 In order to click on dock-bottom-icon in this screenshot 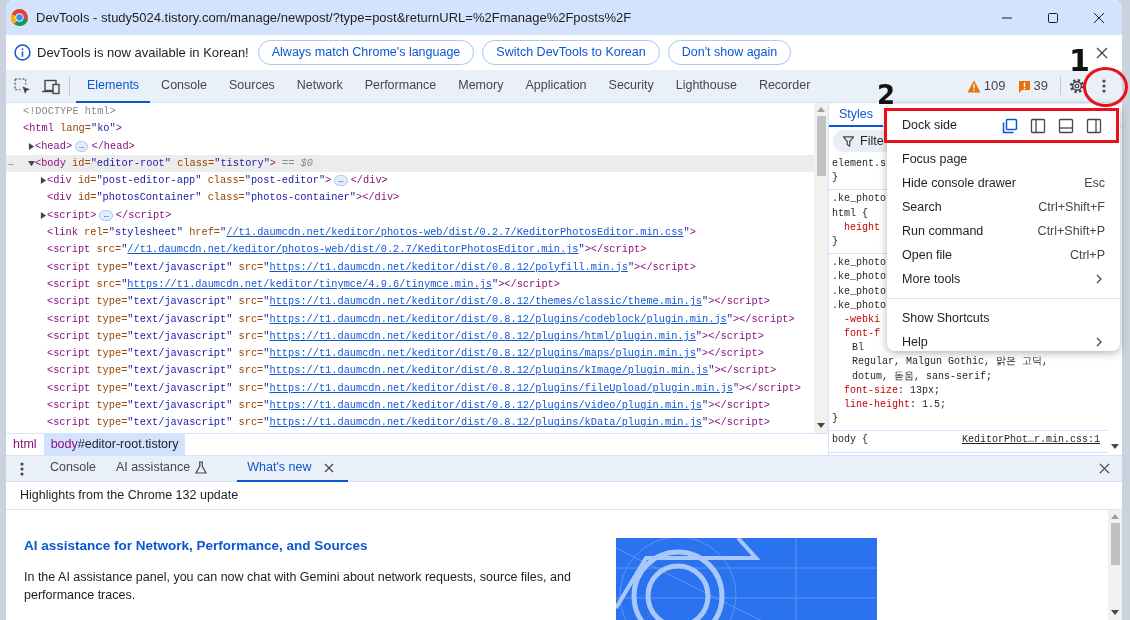, I will do `click(1066, 125)`.